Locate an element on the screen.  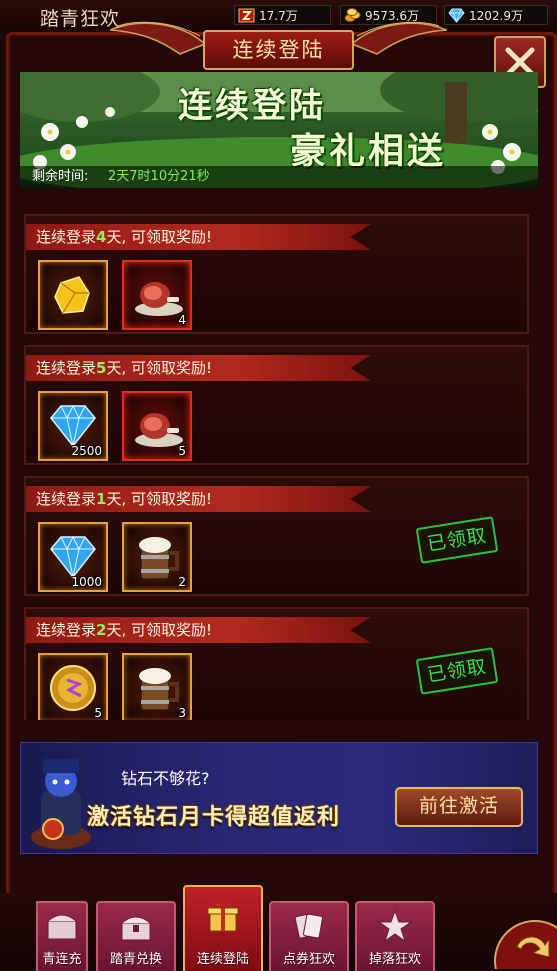
reward-item: 4 is located at coordinates (157, 295).